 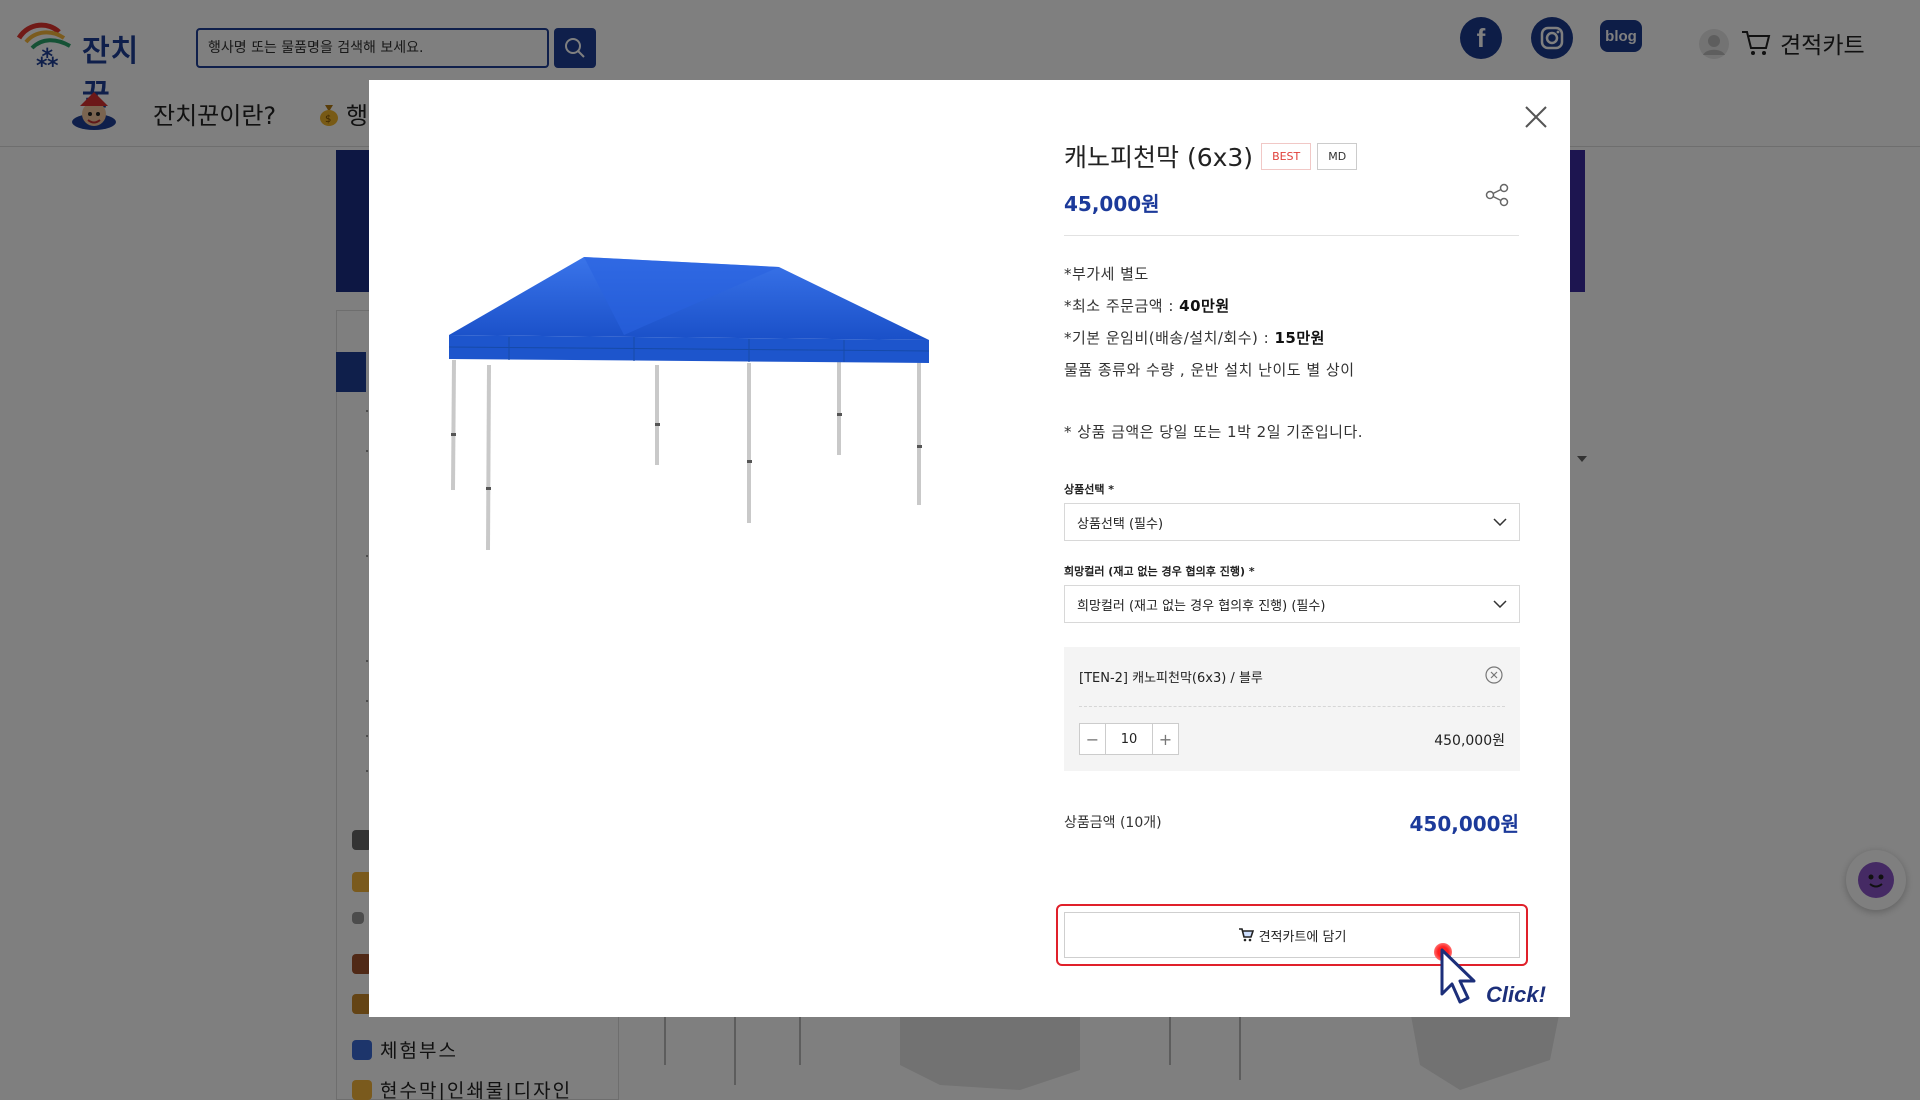 What do you see at coordinates (1292, 706) in the screenshot?
I see `option-divider` at bounding box center [1292, 706].